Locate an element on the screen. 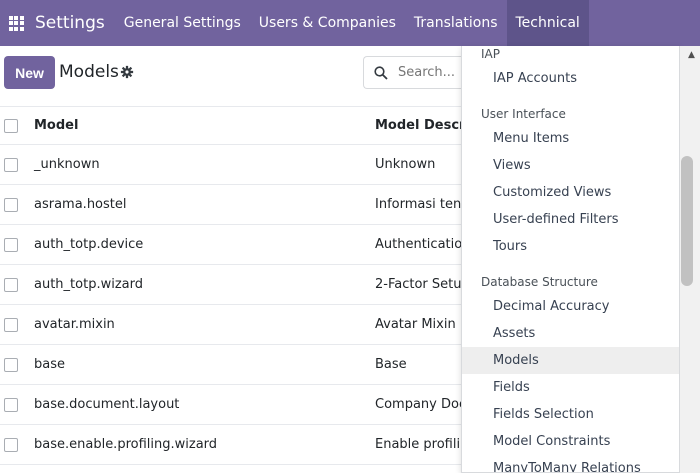 The height and width of the screenshot is (473, 700). table-row: base.document.layout Company Doc is located at coordinates (235, 405).